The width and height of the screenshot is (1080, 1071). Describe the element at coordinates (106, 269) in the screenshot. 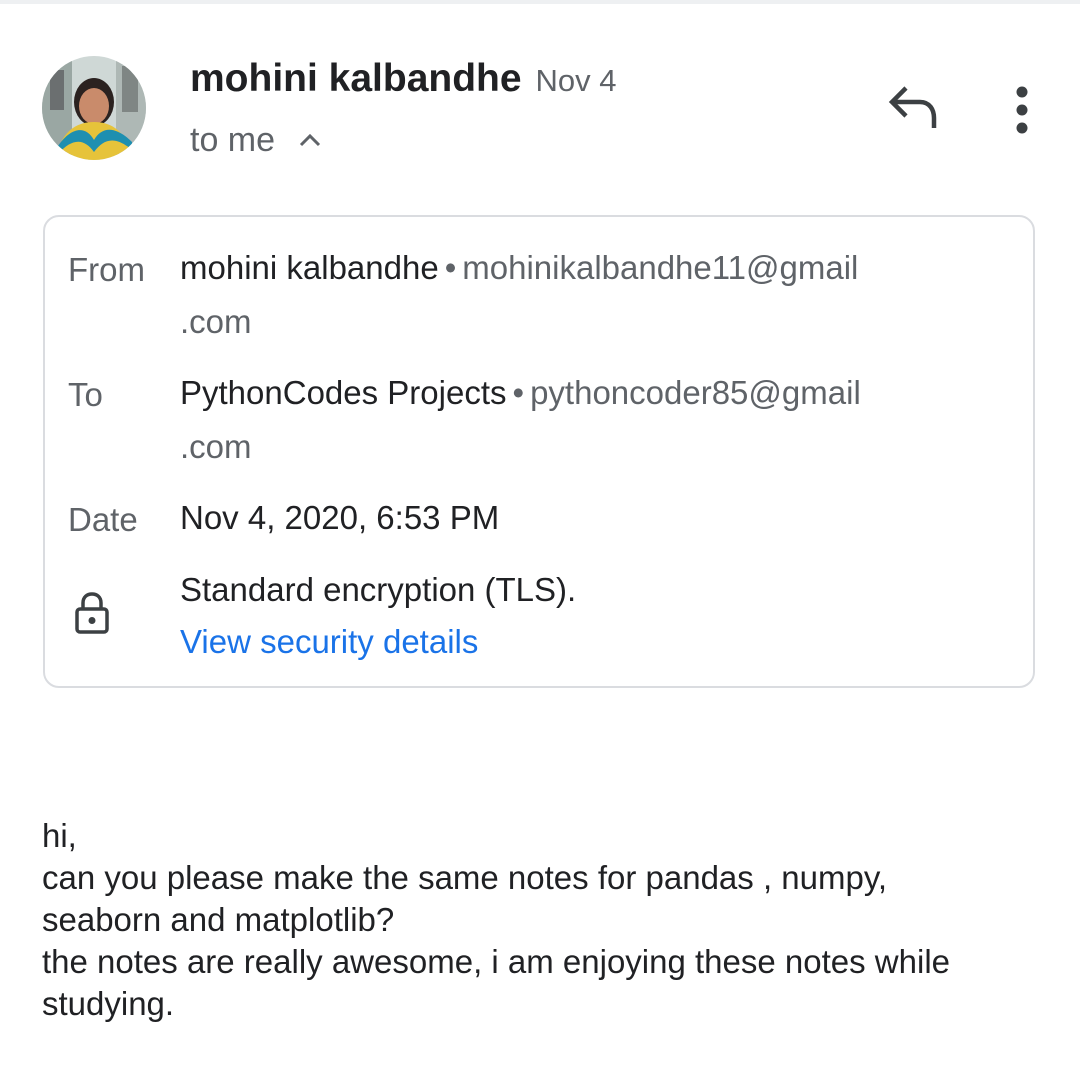

I see `from-label: From` at that location.